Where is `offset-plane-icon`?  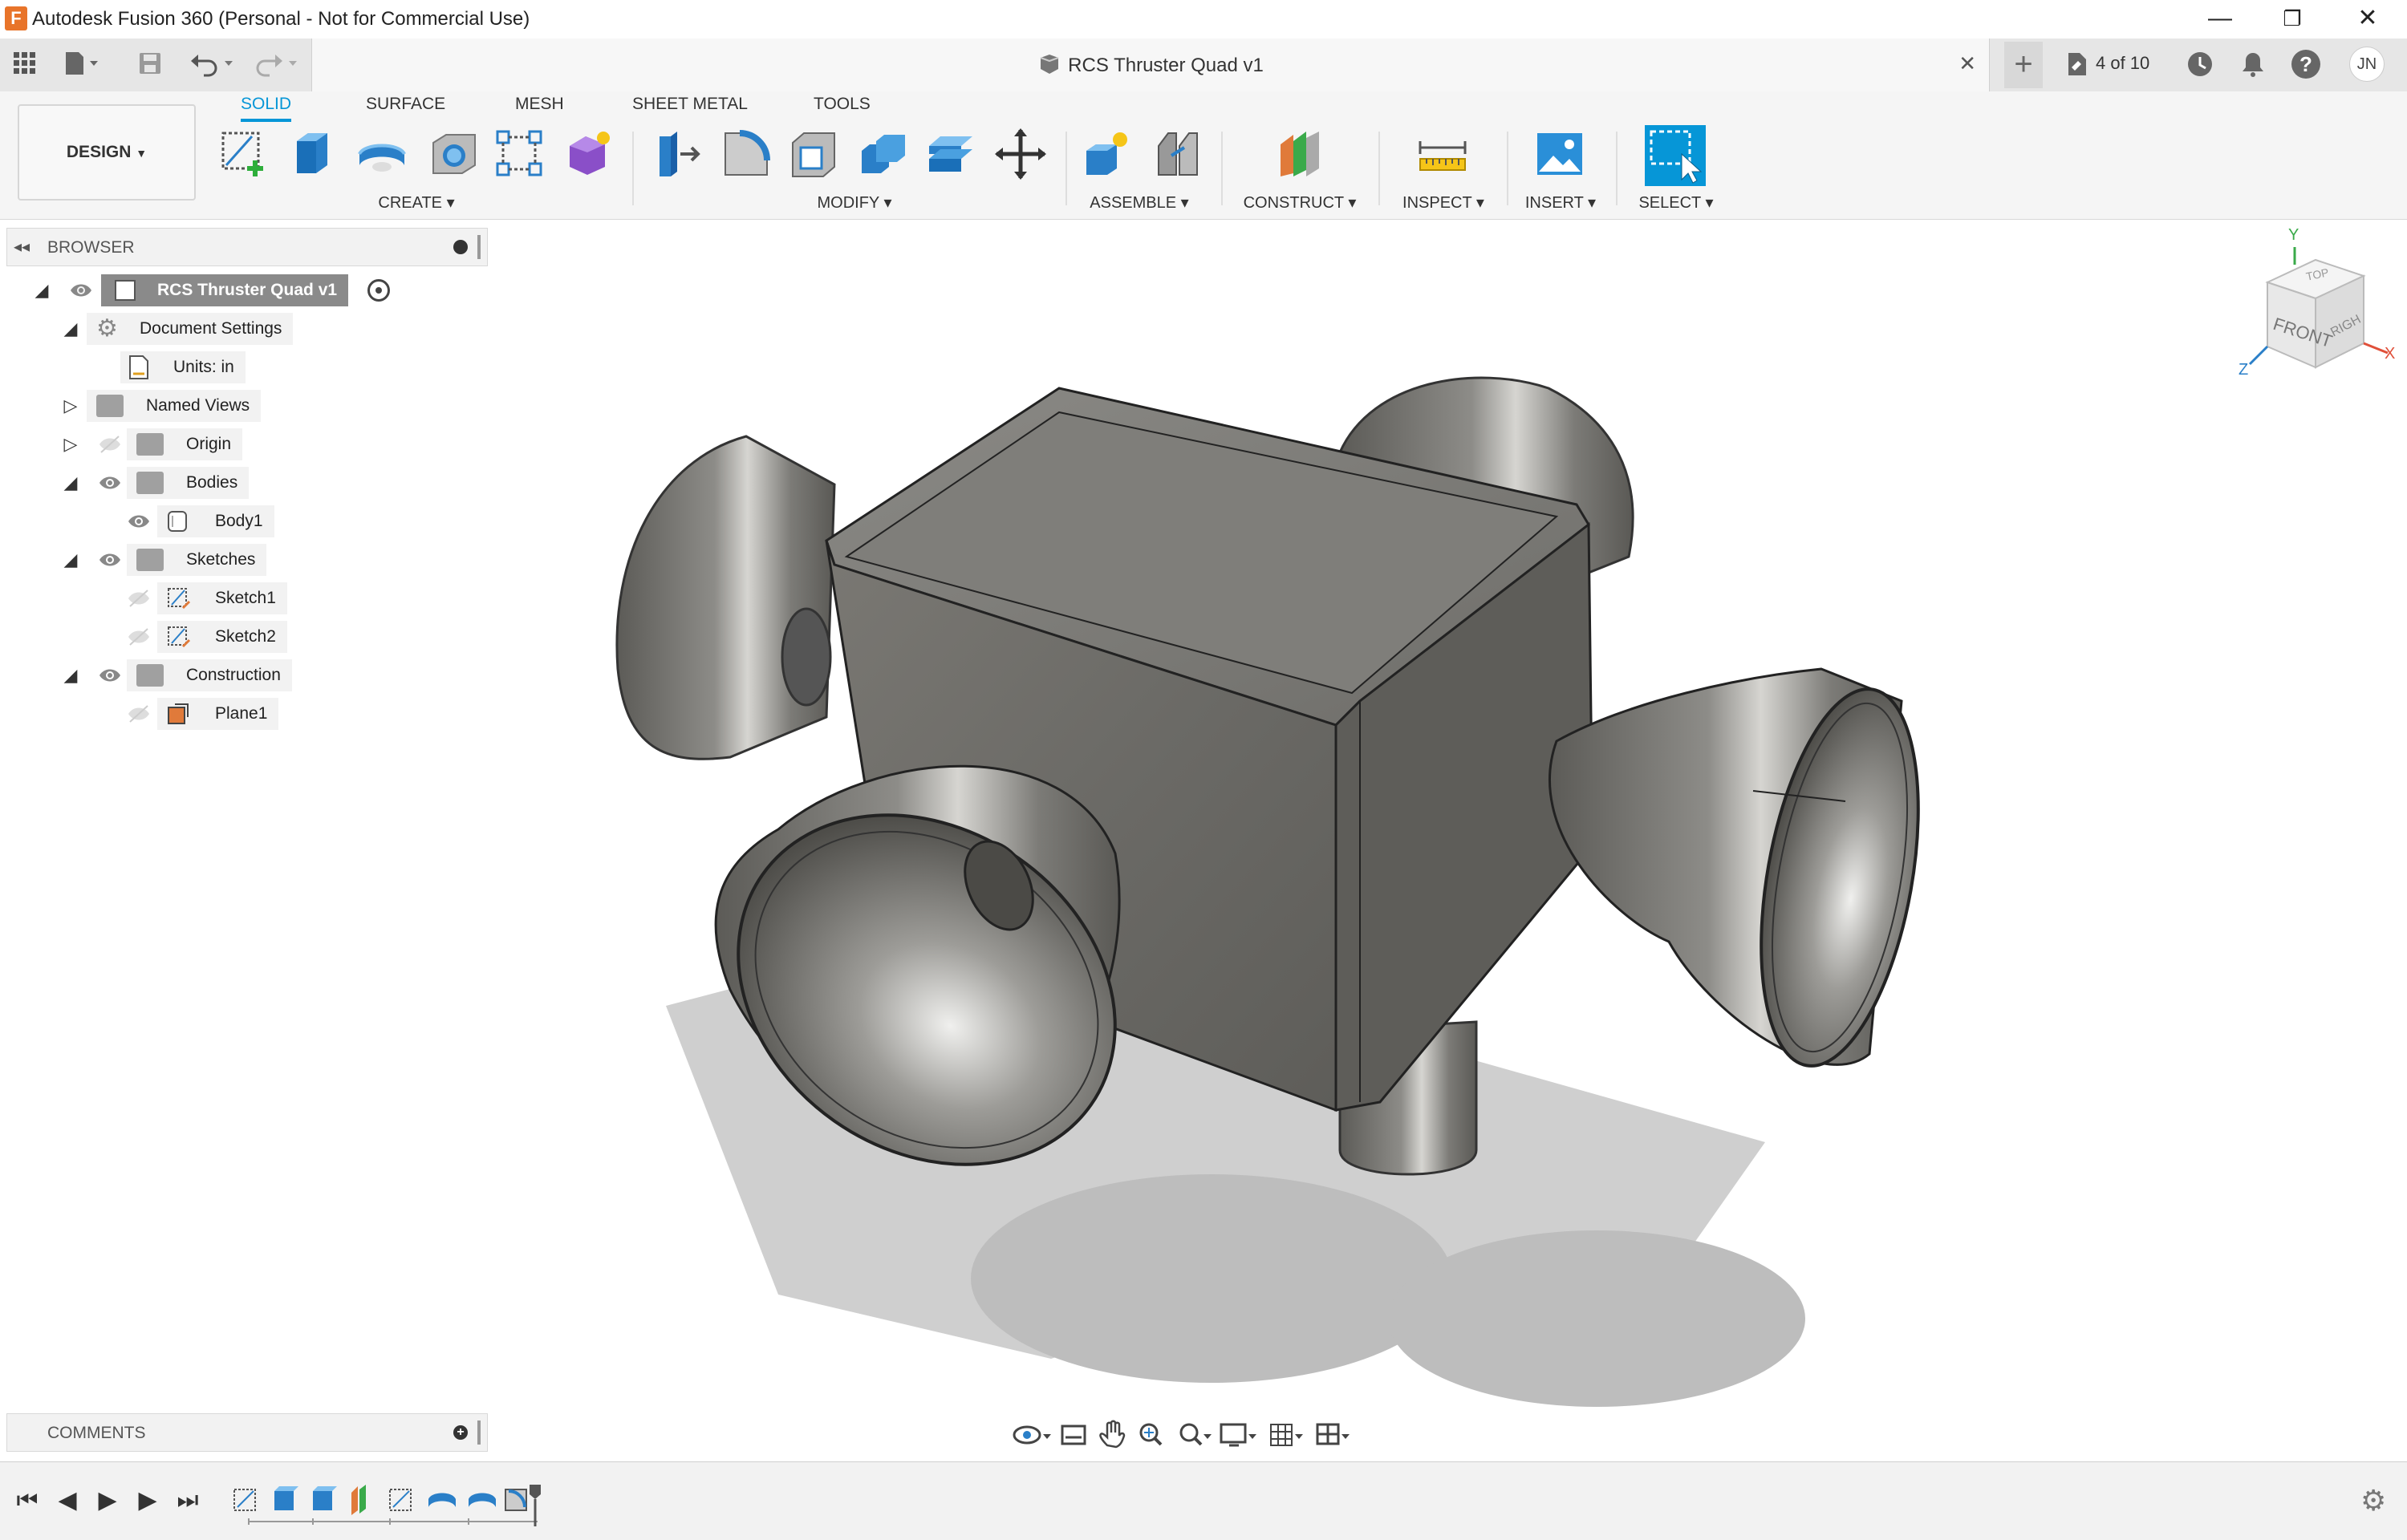
offset-plane-icon is located at coordinates (1300, 154).